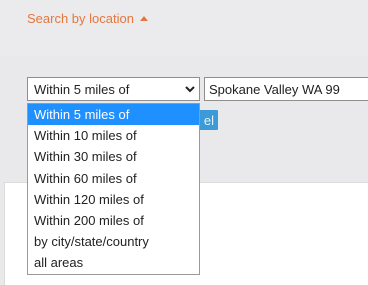 Image resolution: width=368 pixels, height=285 pixels. I want to click on radius-select-value: Within 5 miles of, so click(82, 89).